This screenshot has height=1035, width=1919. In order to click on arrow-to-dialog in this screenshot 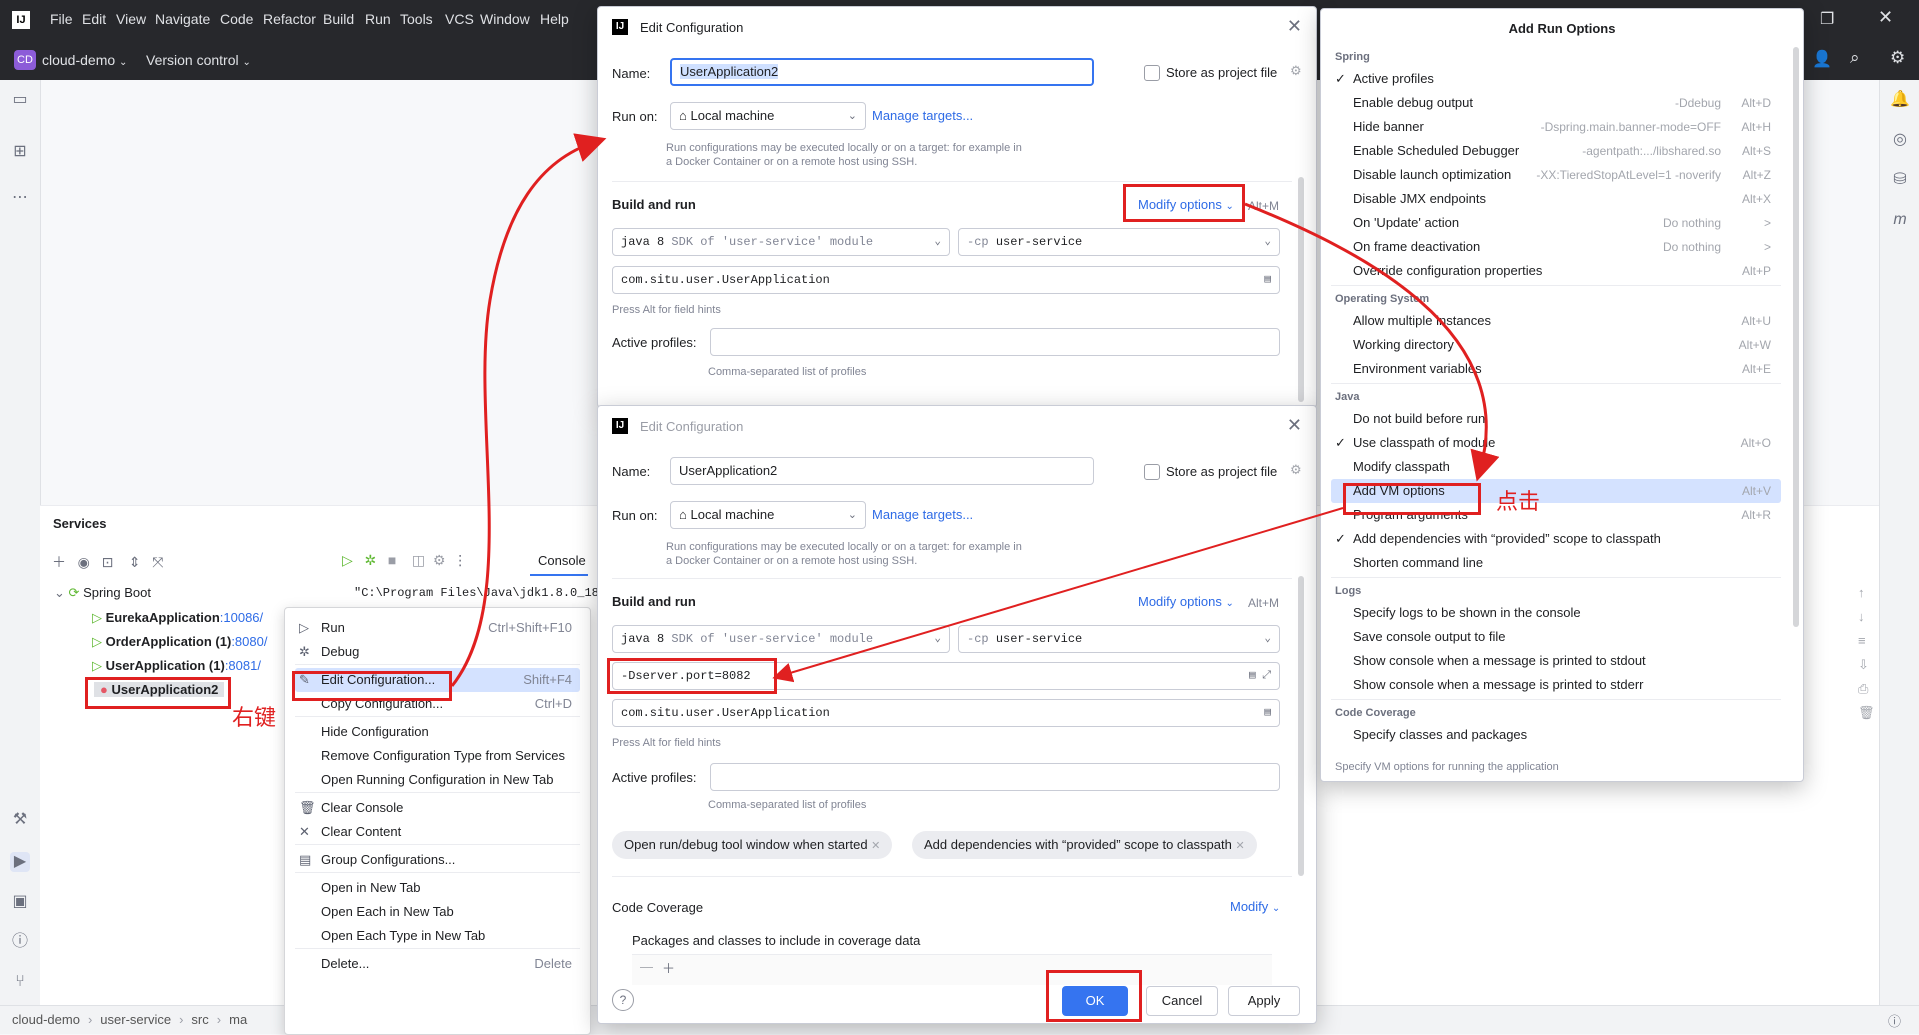, I will do `click(528, 410)`.